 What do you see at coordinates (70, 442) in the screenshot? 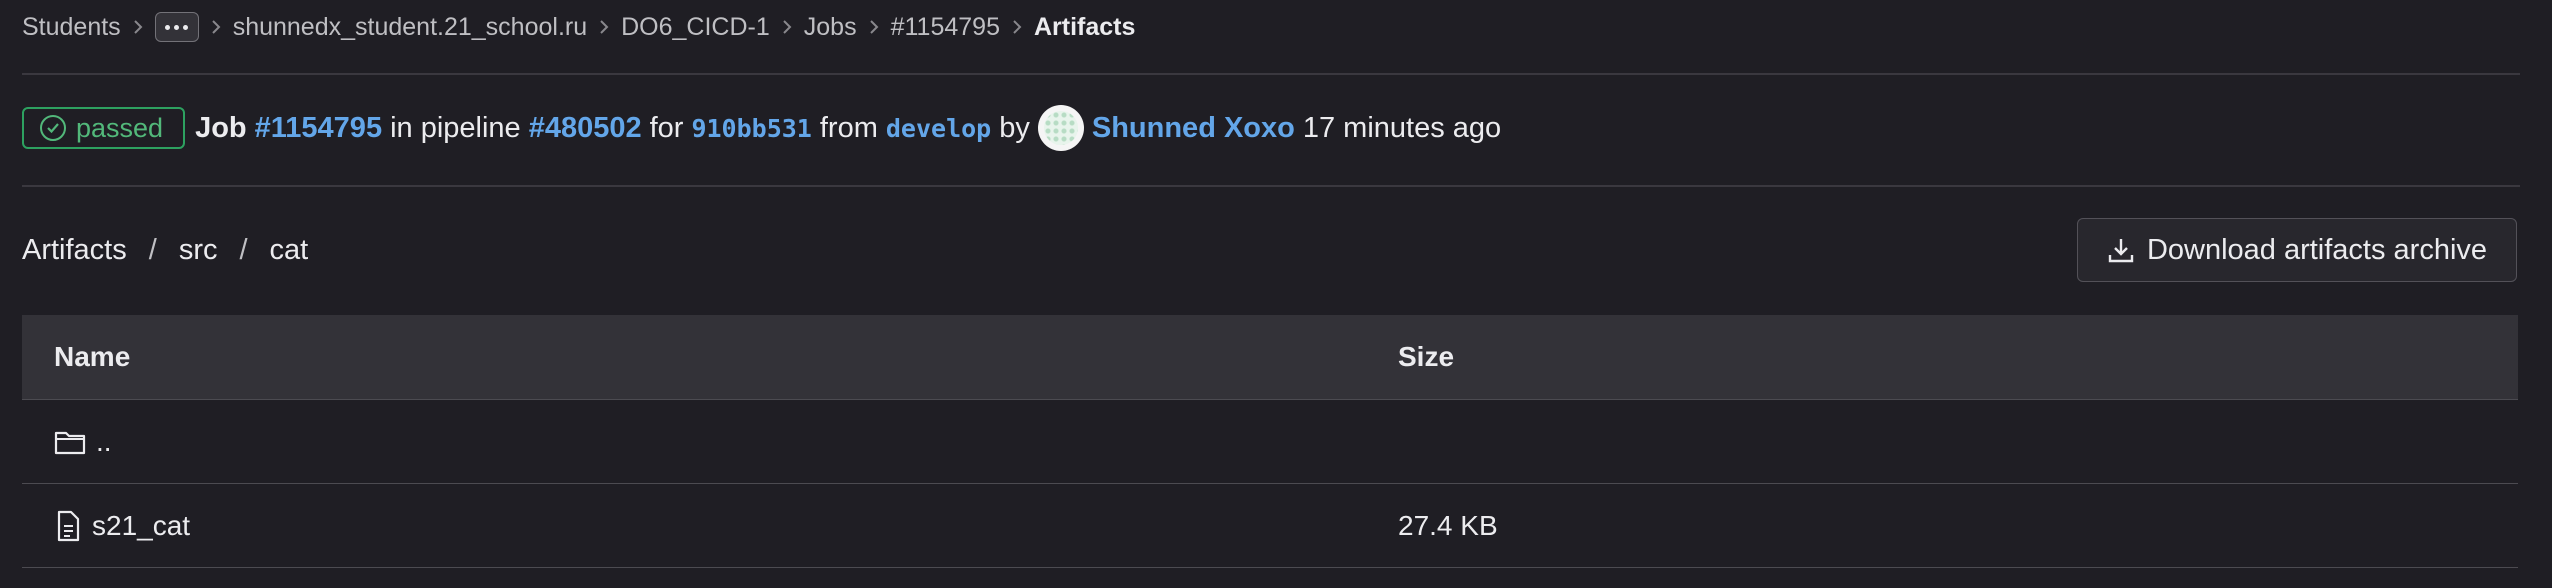
I see `folder-icon` at bounding box center [70, 442].